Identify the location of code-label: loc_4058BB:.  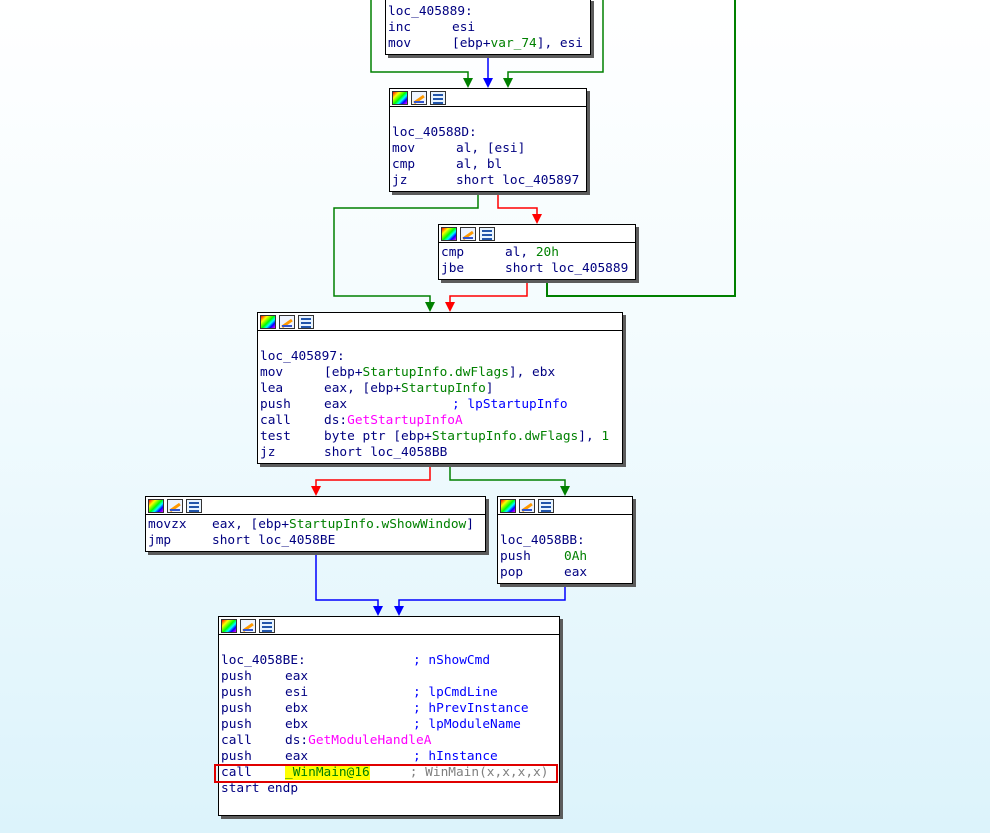
(565, 541).